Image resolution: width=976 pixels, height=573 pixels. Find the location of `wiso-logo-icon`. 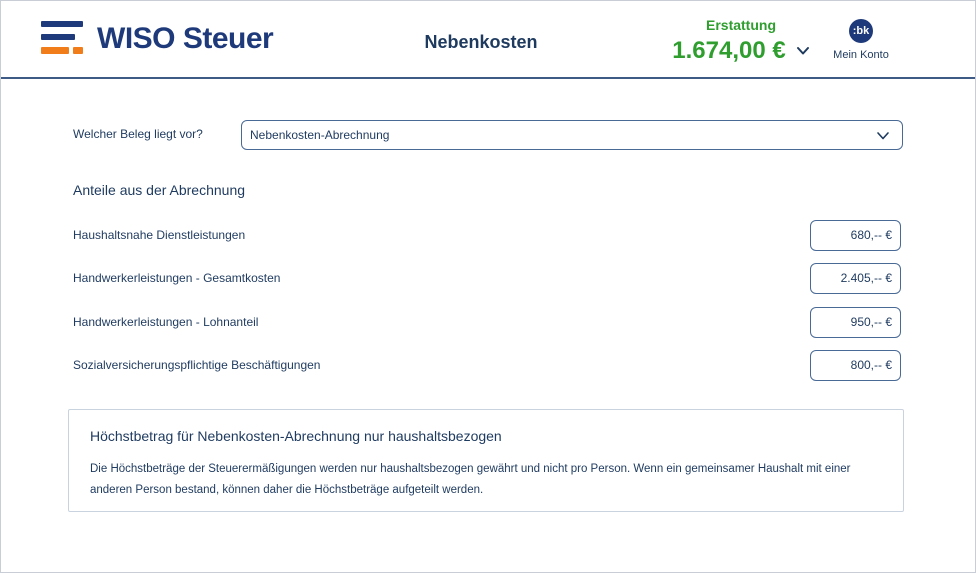

wiso-logo-icon is located at coordinates (62, 40).